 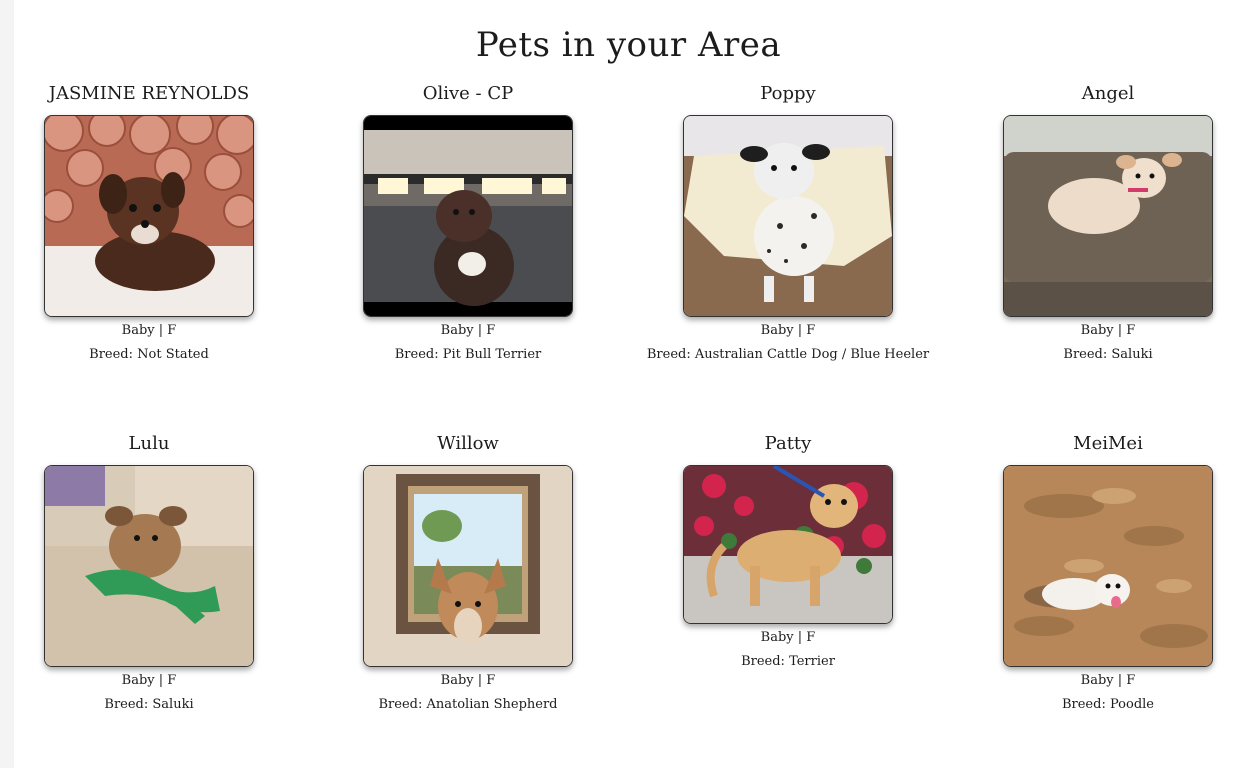 What do you see at coordinates (468, 704) in the screenshot?
I see `pet-breed: Breed: Anatolian Shepherd` at bounding box center [468, 704].